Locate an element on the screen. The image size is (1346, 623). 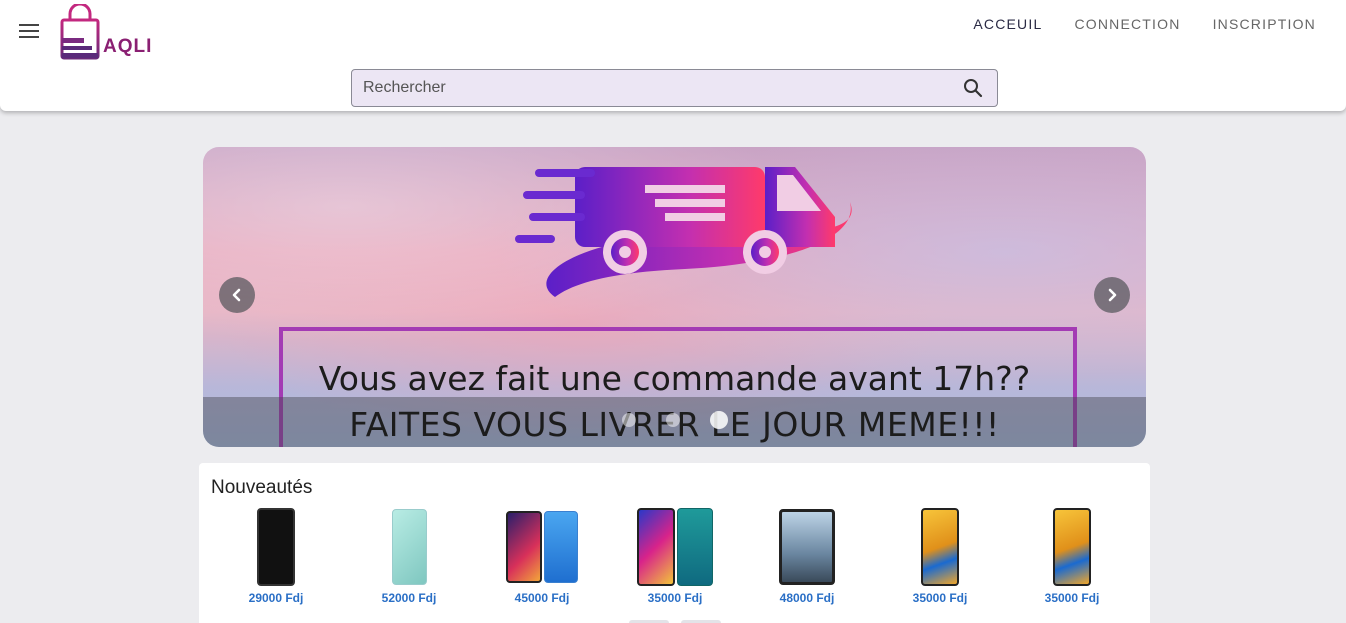
nav-inscription: INSCRIPTION is located at coordinates (1264, 24).